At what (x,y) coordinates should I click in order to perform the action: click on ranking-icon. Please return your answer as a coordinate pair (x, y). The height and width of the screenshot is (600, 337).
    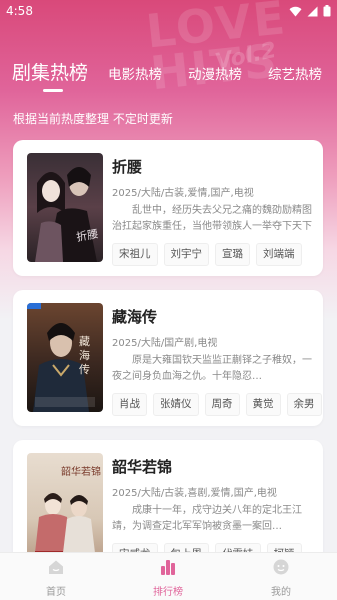
    Looking at the image, I should click on (168, 567).